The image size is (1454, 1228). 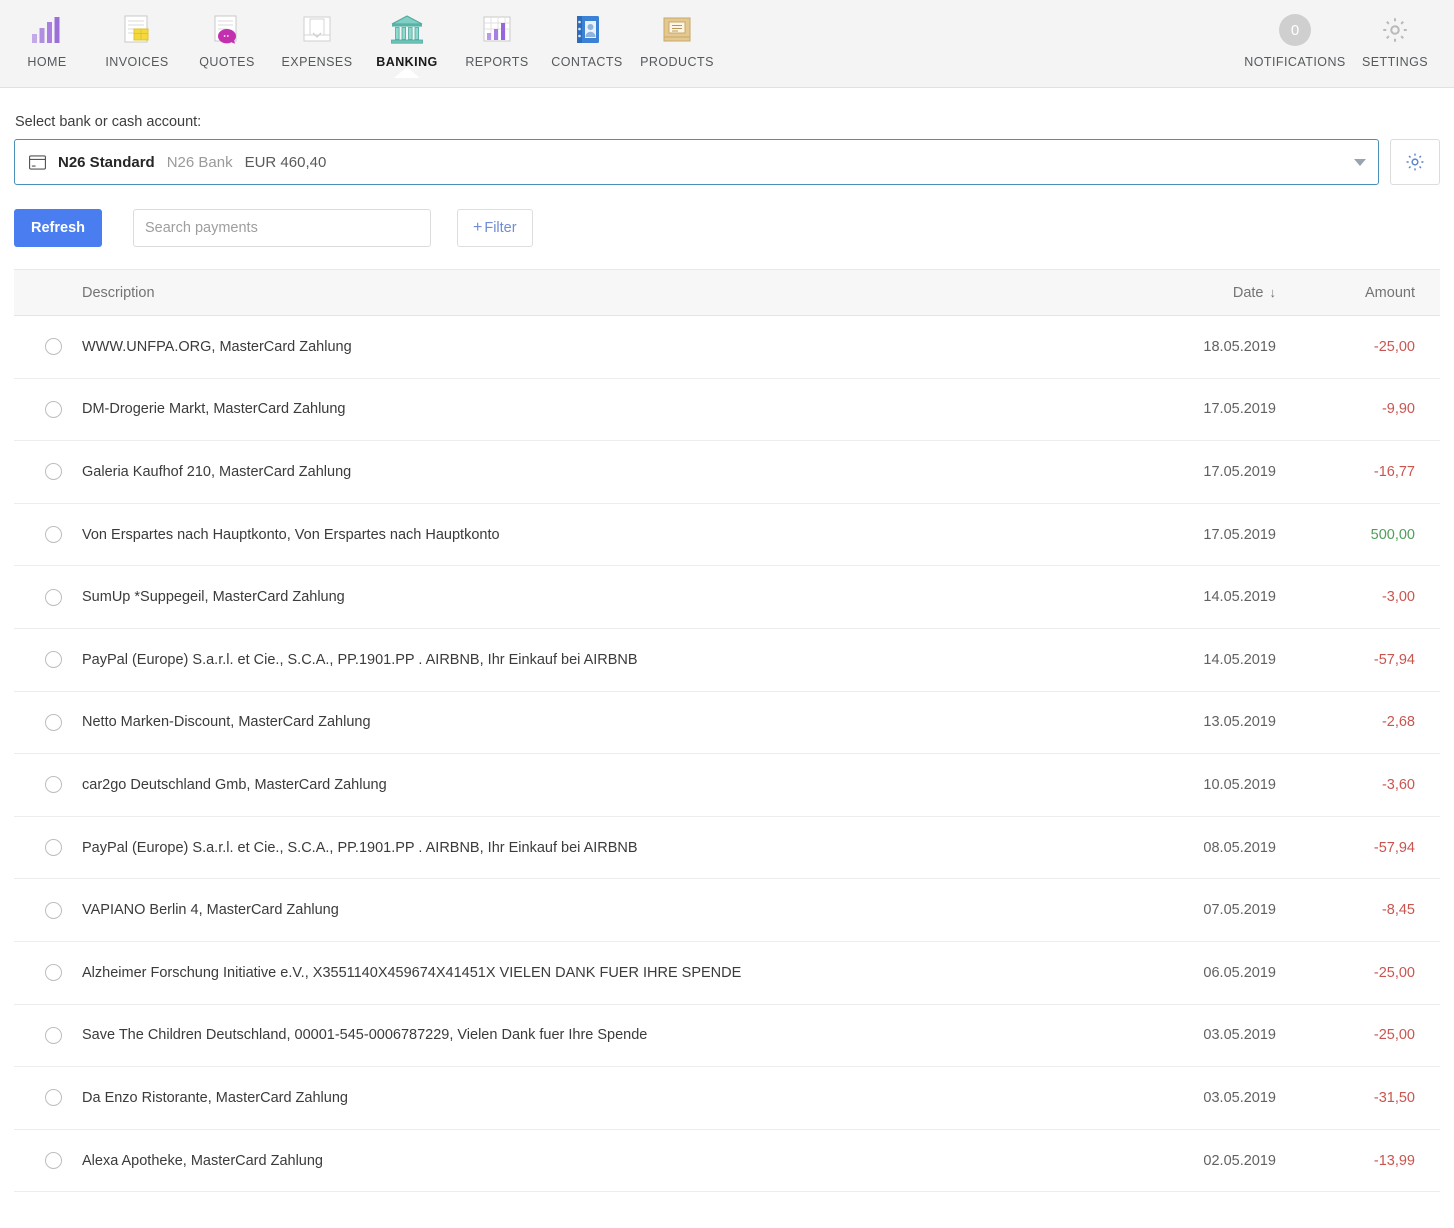 I want to click on cell-amount: -31,50, so click(x=1394, y=1097).